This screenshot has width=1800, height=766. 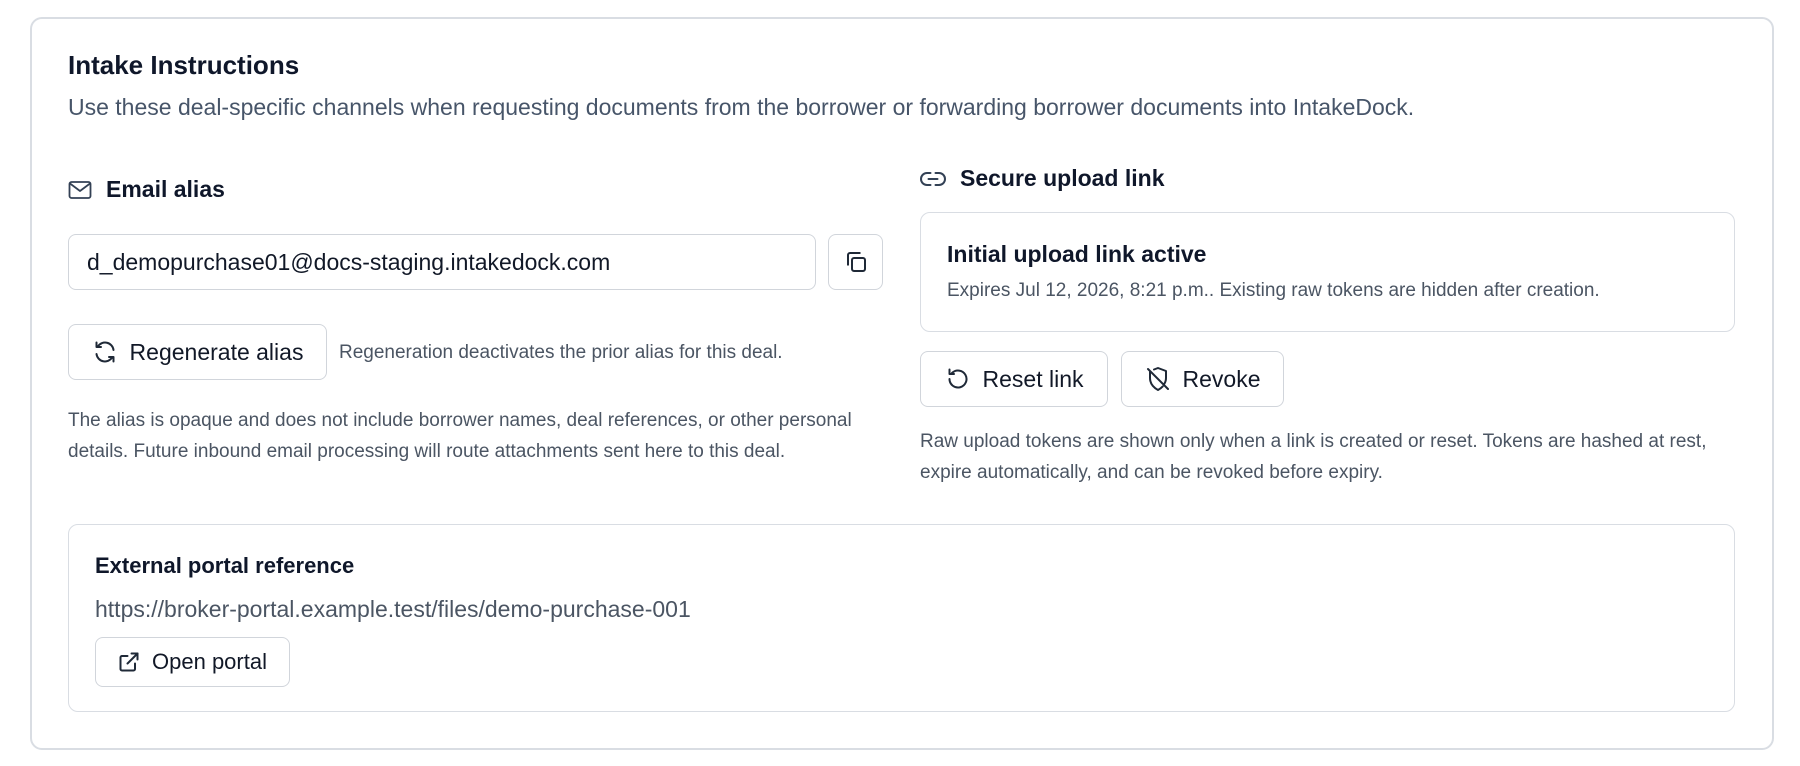 I want to click on refresh-icon, so click(x=105, y=352).